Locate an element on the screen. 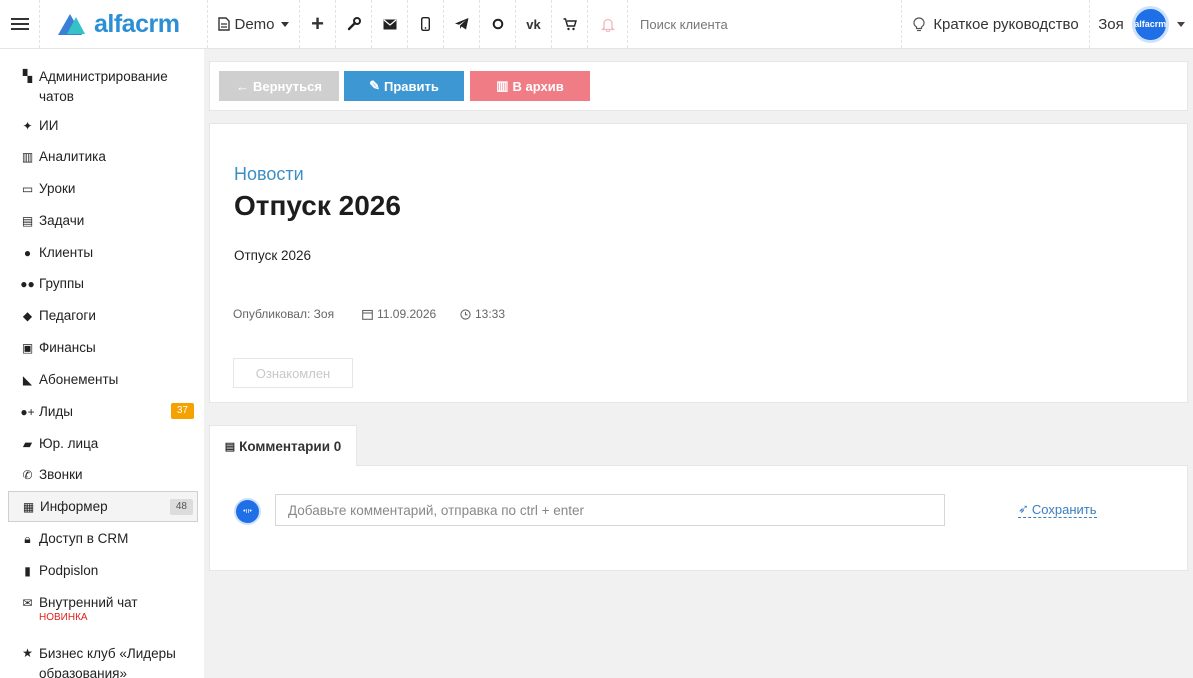 This screenshot has width=1193, height=678. cart-button is located at coordinates (570, 24).